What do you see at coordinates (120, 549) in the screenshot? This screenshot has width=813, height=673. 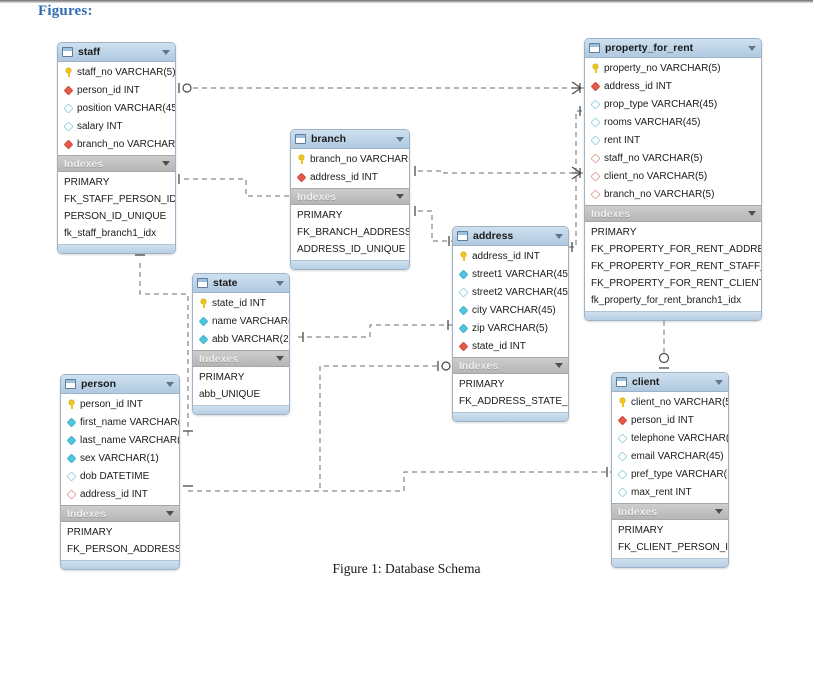 I see `index-row: FK_PERSON_ADDRESS_IDX` at bounding box center [120, 549].